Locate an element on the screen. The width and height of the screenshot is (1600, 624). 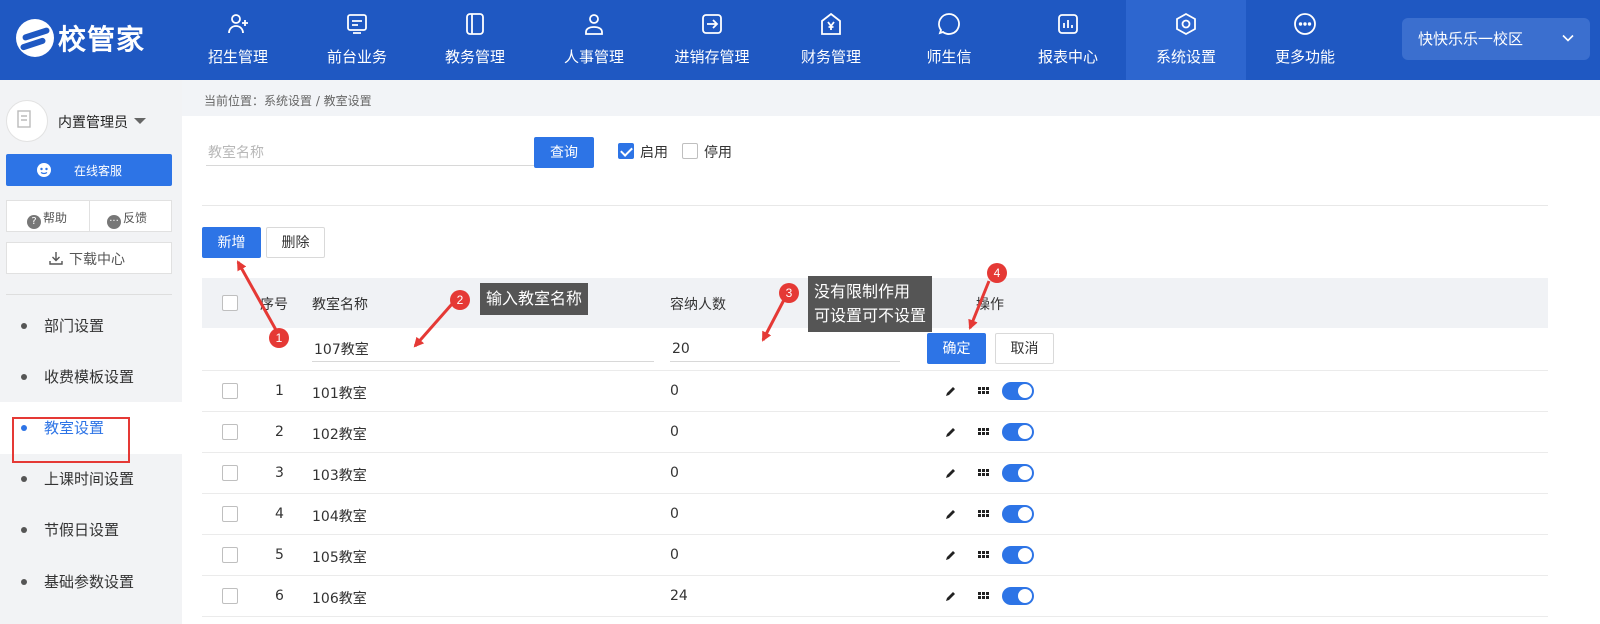
nav-messages: 师生信 is located at coordinates (949, 40).